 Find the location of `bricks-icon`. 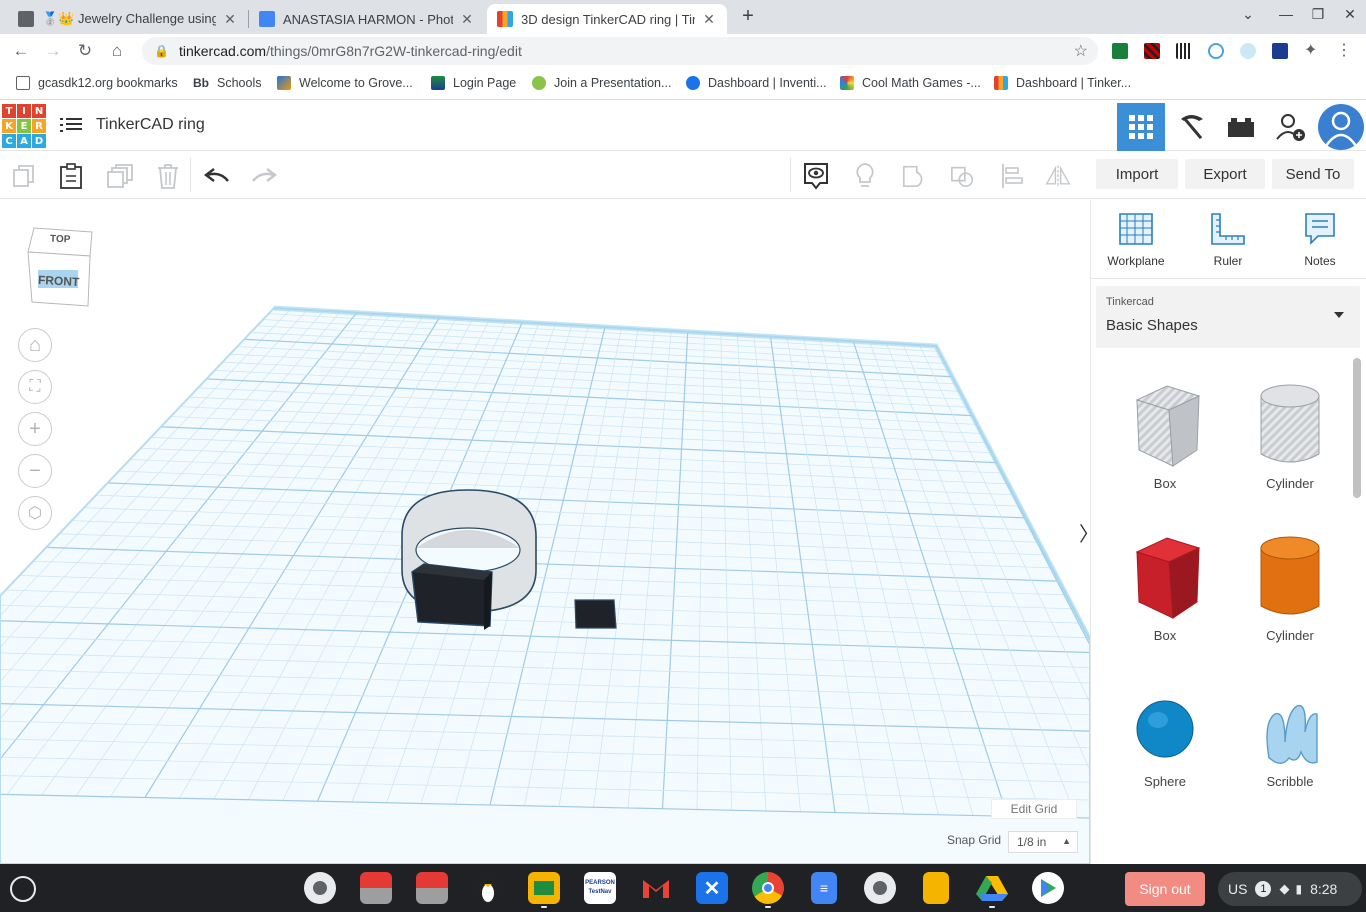

bricks-icon is located at coordinates (1241, 127).